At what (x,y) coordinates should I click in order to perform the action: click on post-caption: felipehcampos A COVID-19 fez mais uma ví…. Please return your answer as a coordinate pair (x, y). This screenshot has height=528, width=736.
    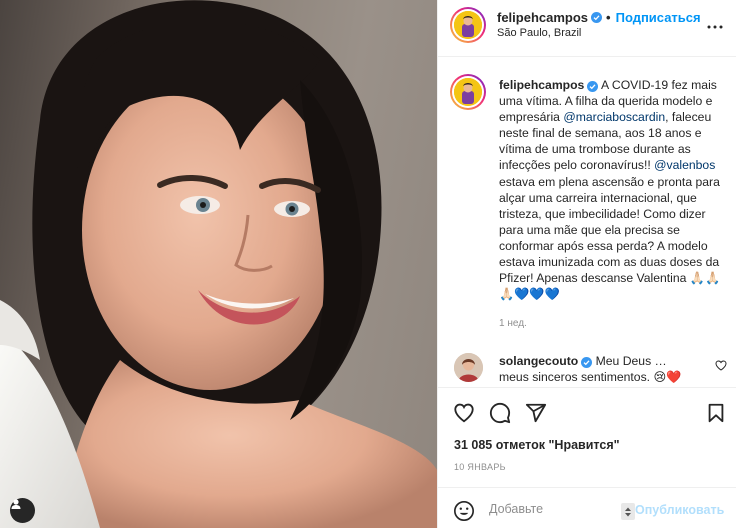
    Looking at the image, I should click on (615, 189).